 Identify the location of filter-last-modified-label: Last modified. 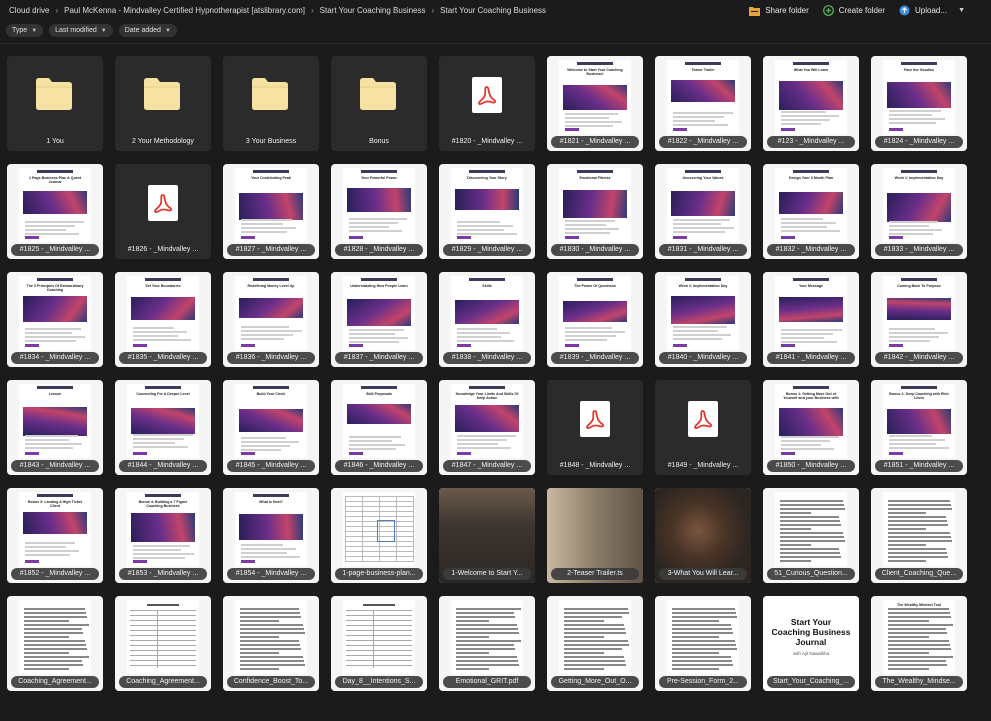
(76, 30).